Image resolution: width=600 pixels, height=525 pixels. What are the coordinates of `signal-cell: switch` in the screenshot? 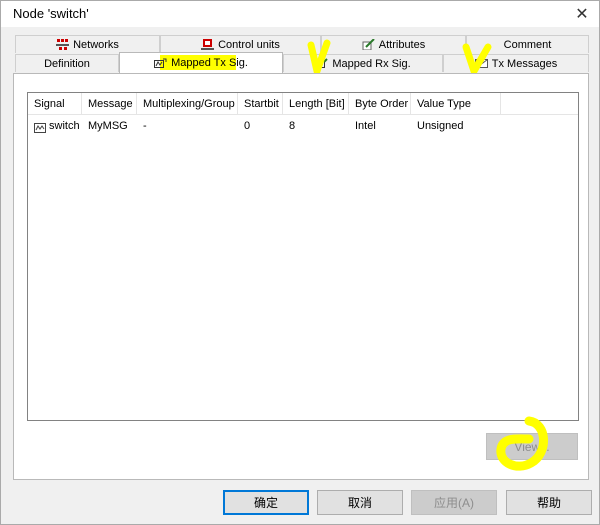 It's located at (55, 126).